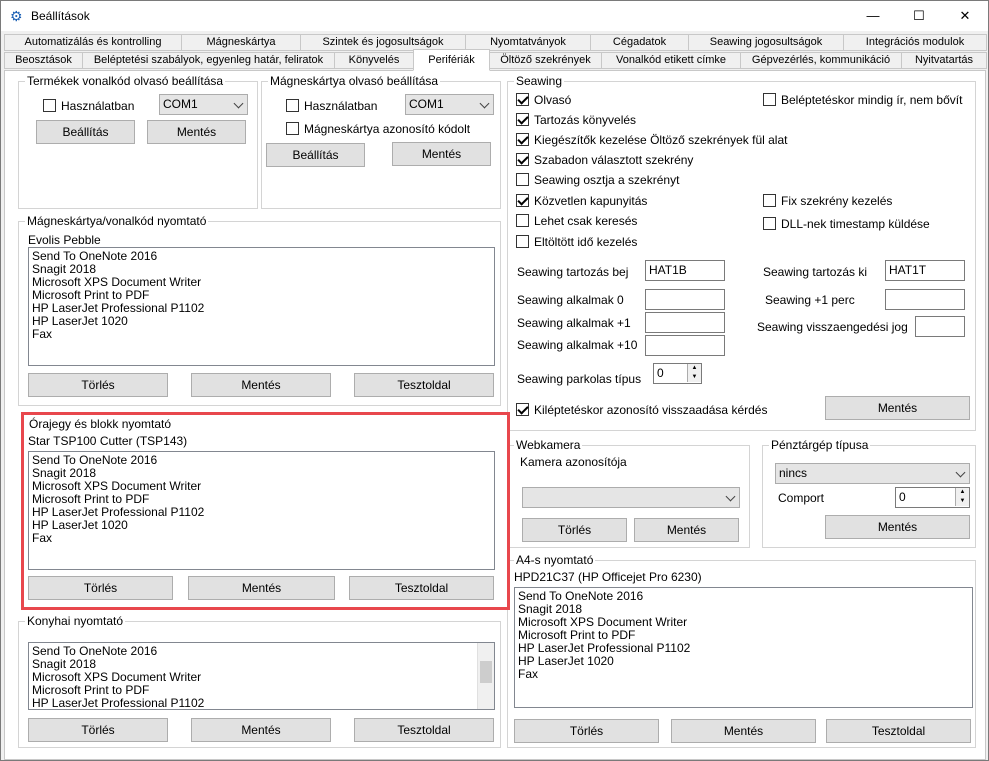 The image size is (989, 761). What do you see at coordinates (43, 60) in the screenshot?
I see `tab-beosztasok: Beosztások` at bounding box center [43, 60].